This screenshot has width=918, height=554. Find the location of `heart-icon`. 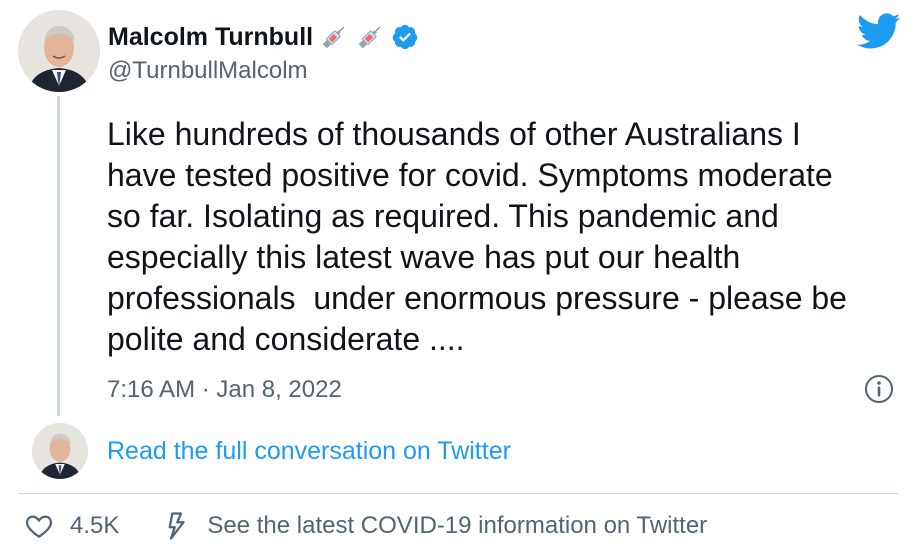

heart-icon is located at coordinates (39, 526).